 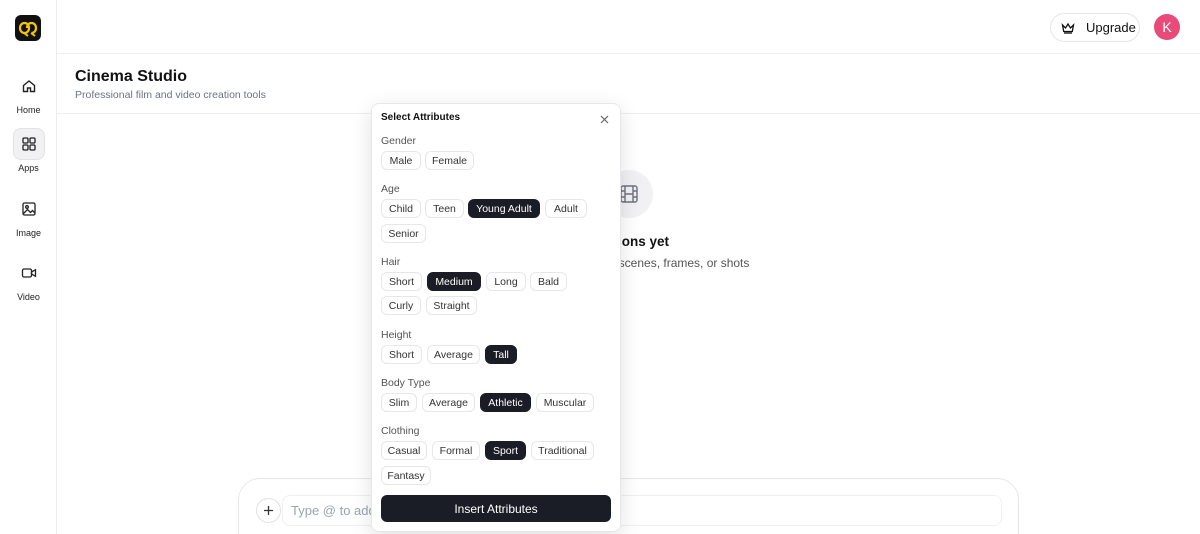 What do you see at coordinates (401, 160) in the screenshot?
I see `gender-option: Male` at bounding box center [401, 160].